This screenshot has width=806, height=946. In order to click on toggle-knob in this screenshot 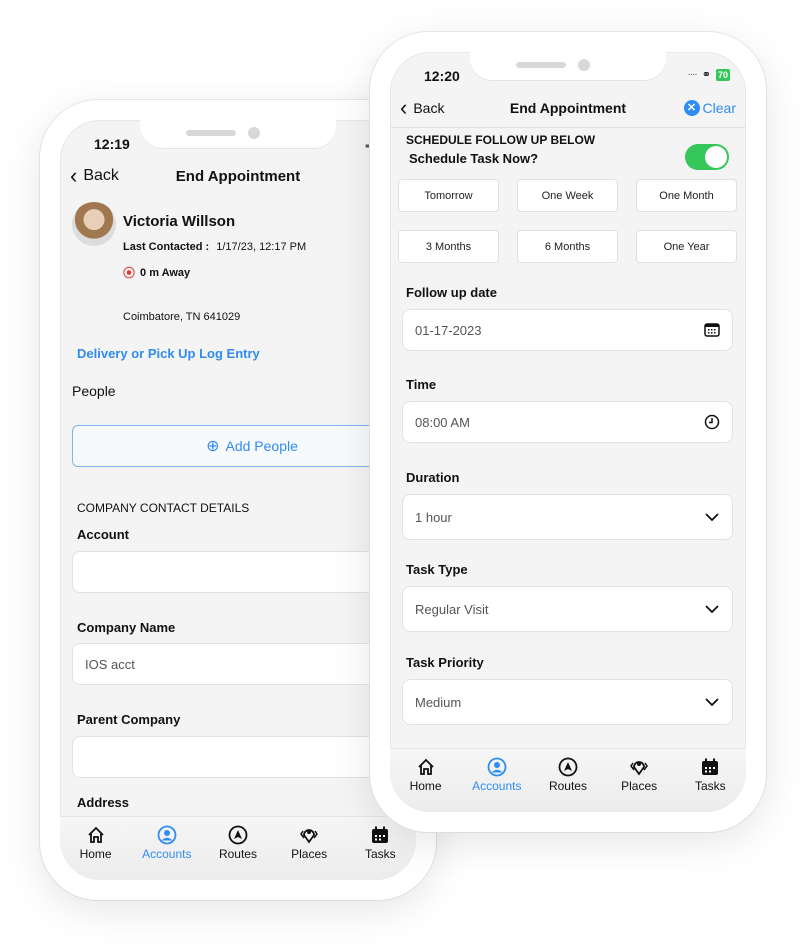, I will do `click(716, 157)`.